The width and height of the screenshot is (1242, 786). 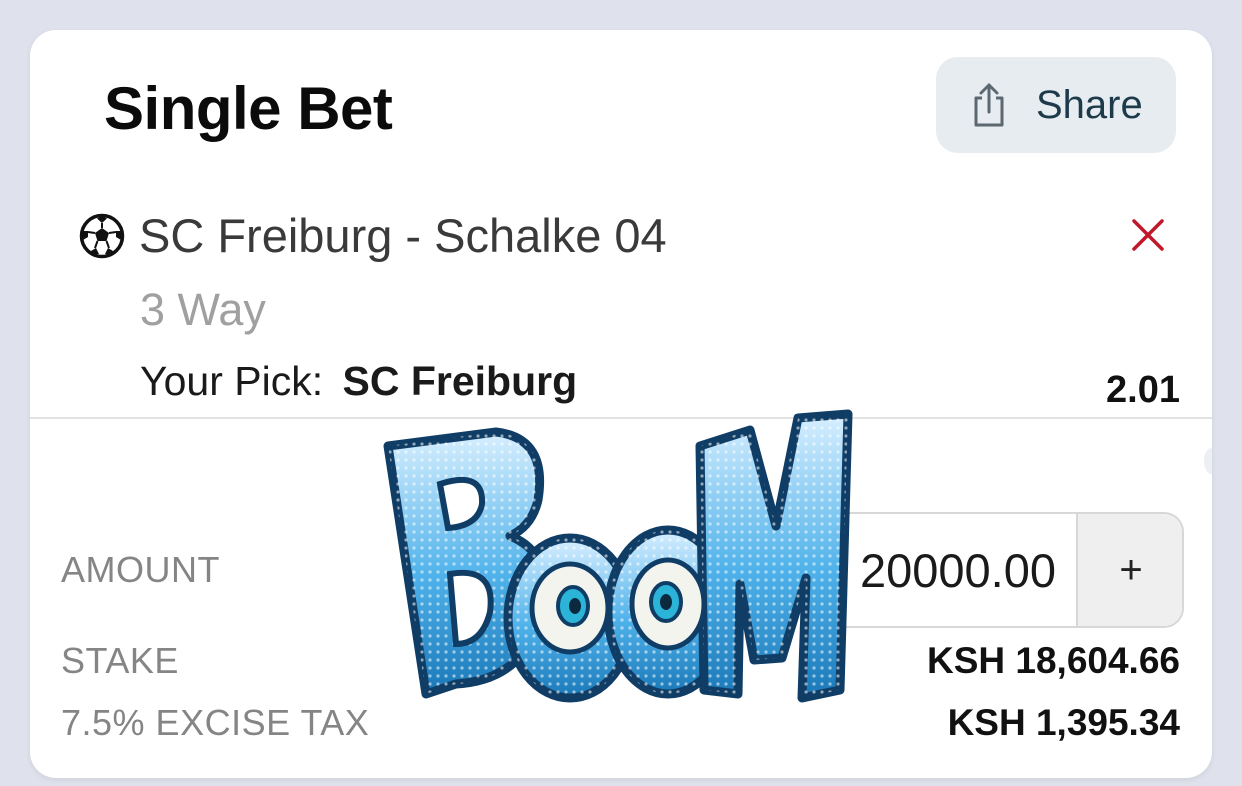 I want to click on boom-letters, so click(x=618, y=556).